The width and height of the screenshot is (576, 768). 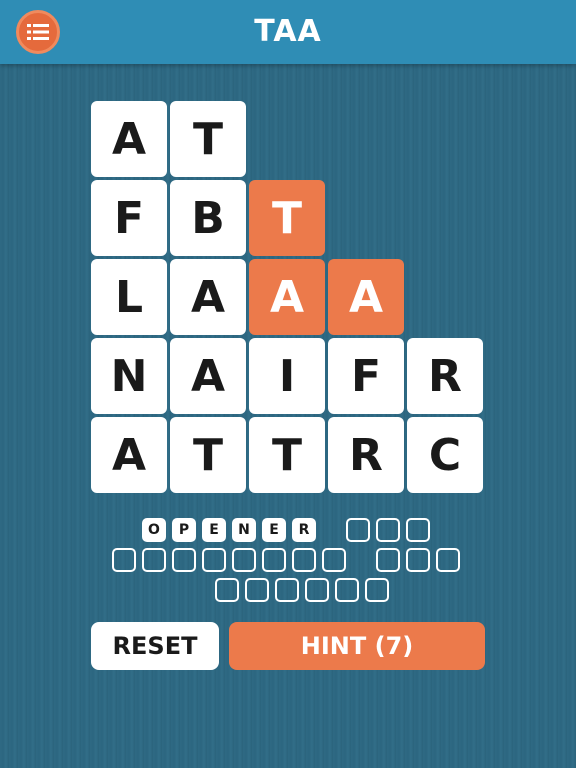 I want to click on top-bar: TAA, so click(x=288, y=32).